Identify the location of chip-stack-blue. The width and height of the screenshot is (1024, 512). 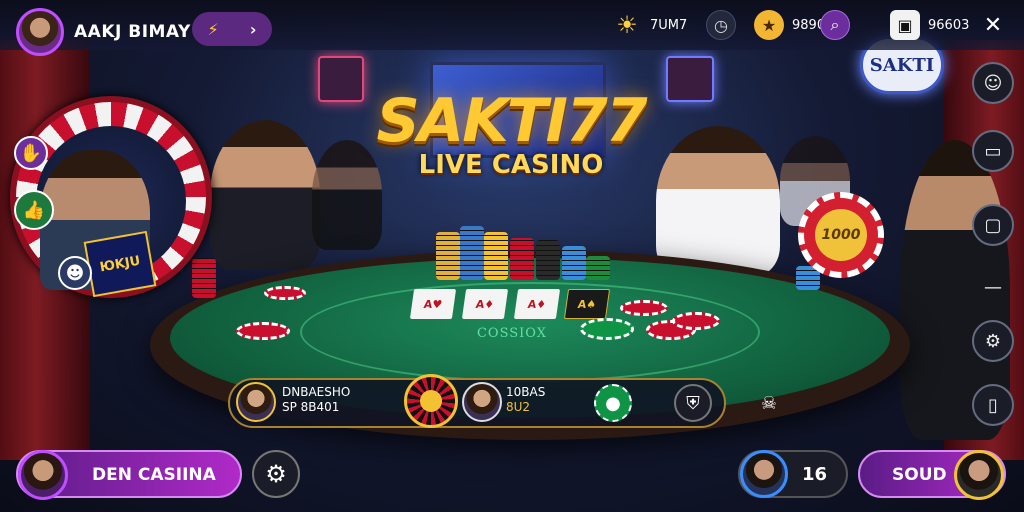
(472, 253).